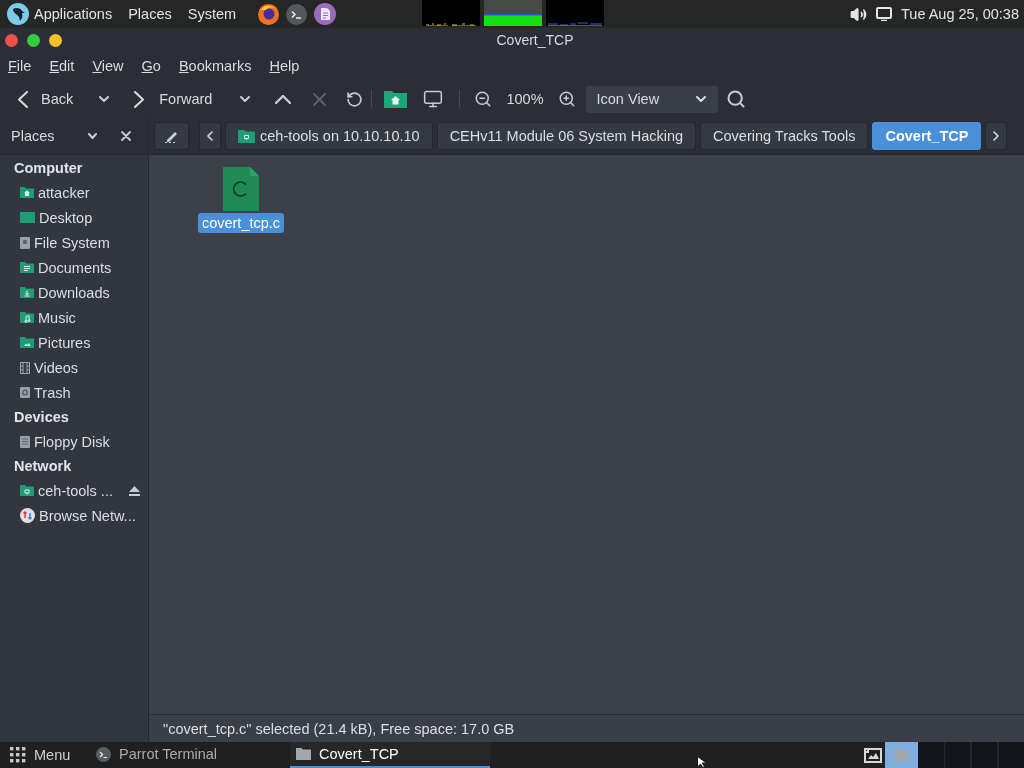 This screenshot has height=768, width=1024. What do you see at coordinates (390, 755) in the screenshot?
I see `taskbar-window-button: Covert_TCP` at bounding box center [390, 755].